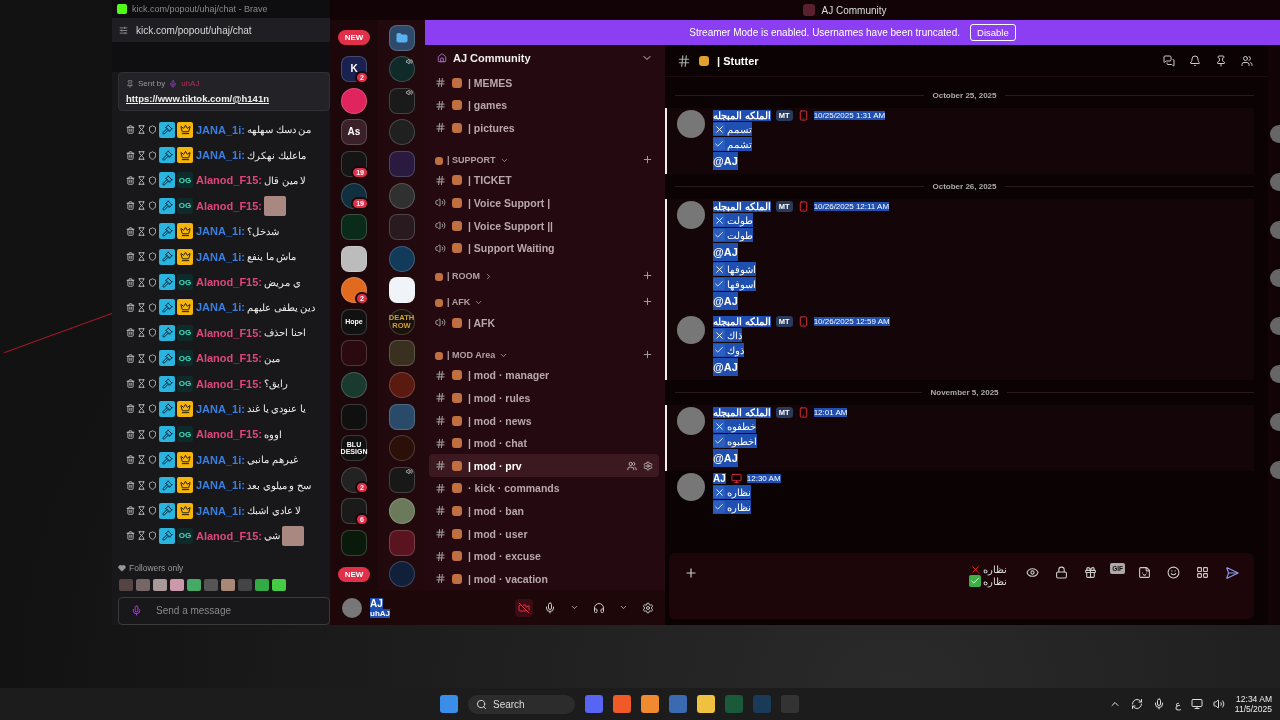 The image size is (1280, 720). I want to click on channel-item: | mod · rules, so click(544, 398).